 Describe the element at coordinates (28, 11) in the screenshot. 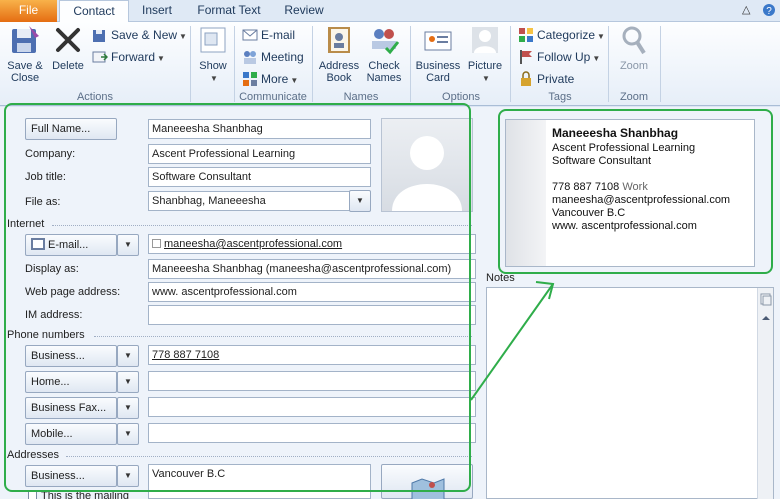

I see `tab-file: File` at that location.